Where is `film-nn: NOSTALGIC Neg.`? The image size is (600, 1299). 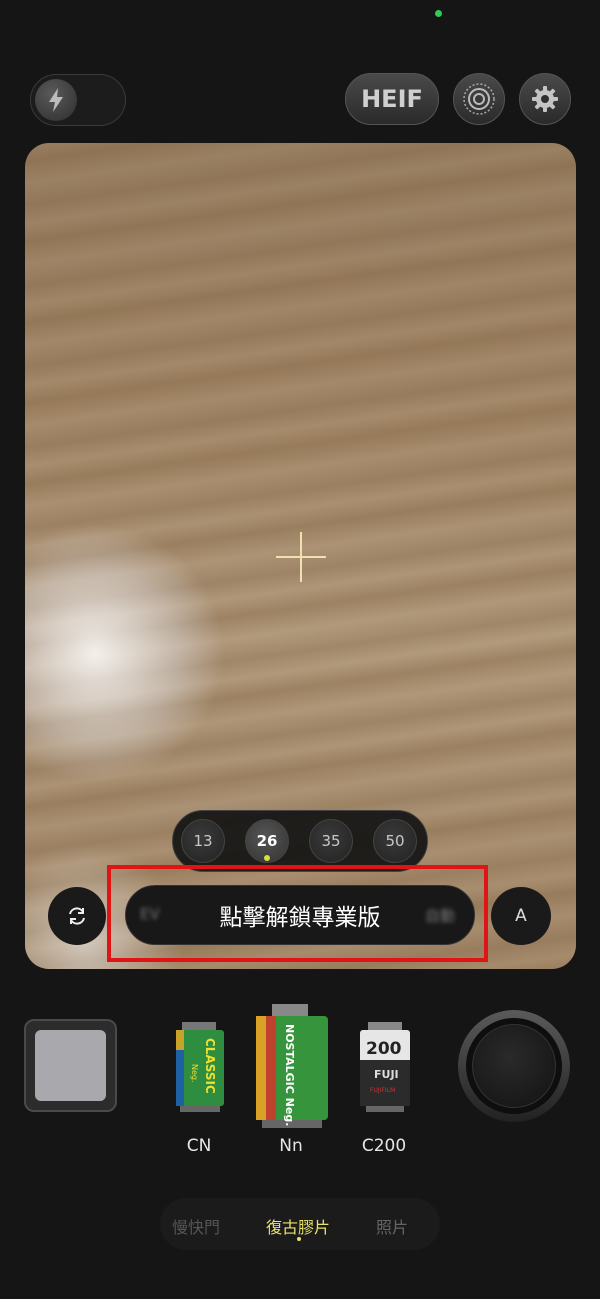
film-nn: NOSTALGIC Neg. is located at coordinates (292, 1068).